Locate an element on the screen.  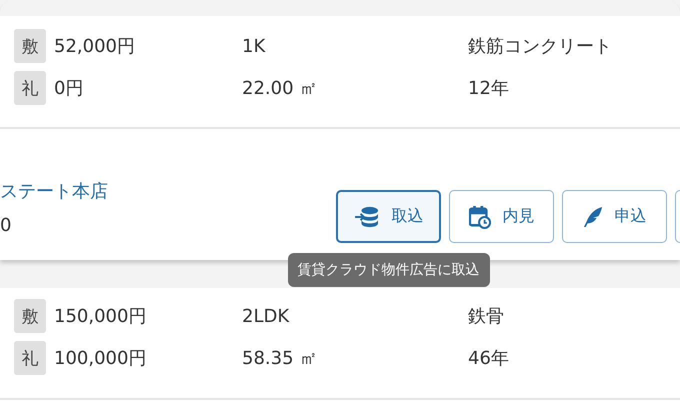
table-cell-text: 22.00 ㎡ is located at coordinates (280, 88).